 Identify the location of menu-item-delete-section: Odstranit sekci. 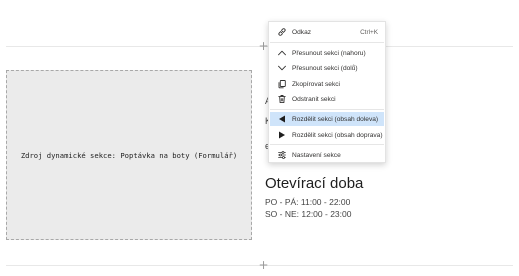
(327, 99).